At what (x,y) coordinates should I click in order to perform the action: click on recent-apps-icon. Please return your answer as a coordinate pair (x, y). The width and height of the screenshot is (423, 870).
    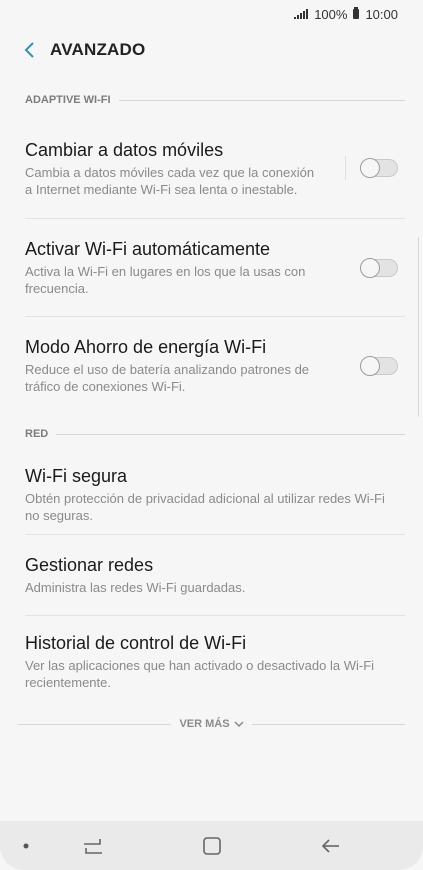
    Looking at the image, I should click on (93, 846).